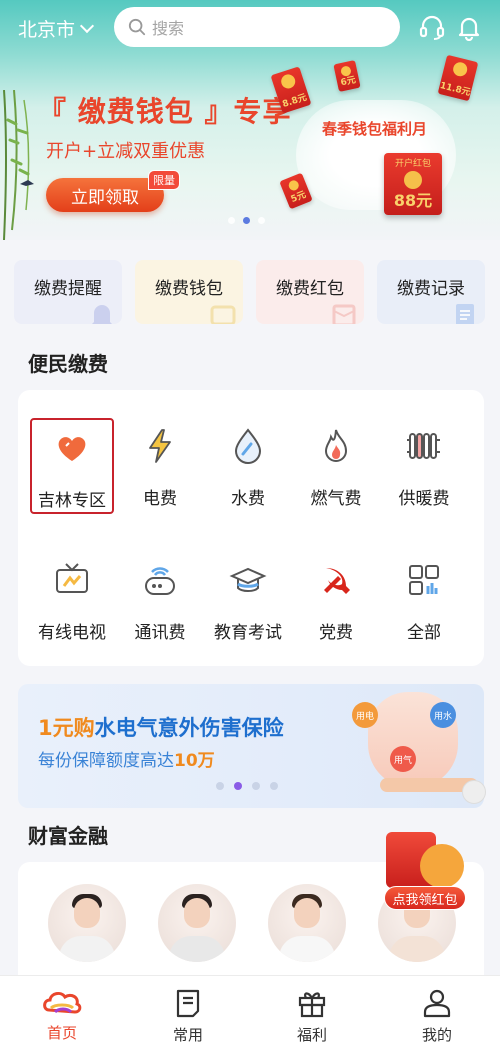  Describe the element at coordinates (251, 746) in the screenshot. I see `insurance-banner: 1元购水电气意外伤害保险 每份保障额度高达10万 用电 用水 用气` at that location.